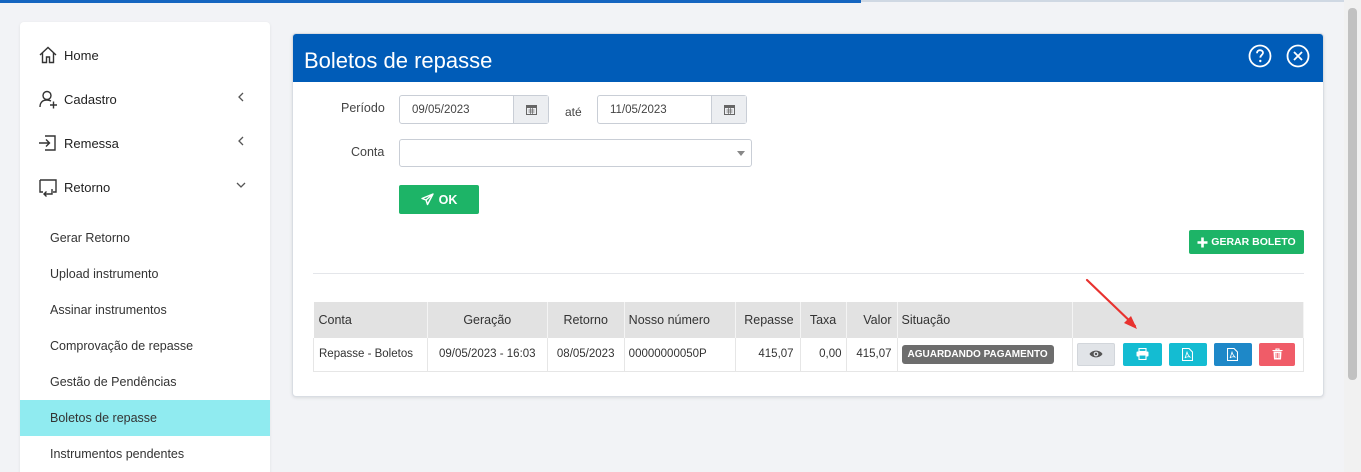  I want to click on sidebar-subitem-label: Boletos de repasse, so click(104, 418).